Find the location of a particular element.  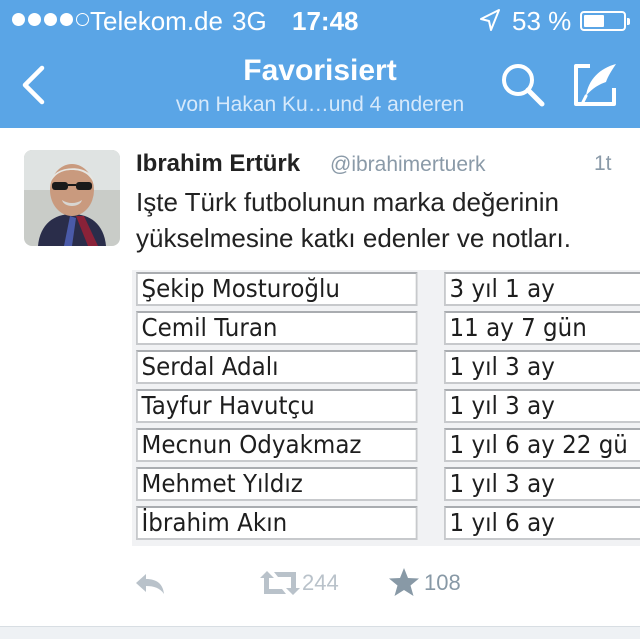

battery-icon is located at coordinates (605, 21).